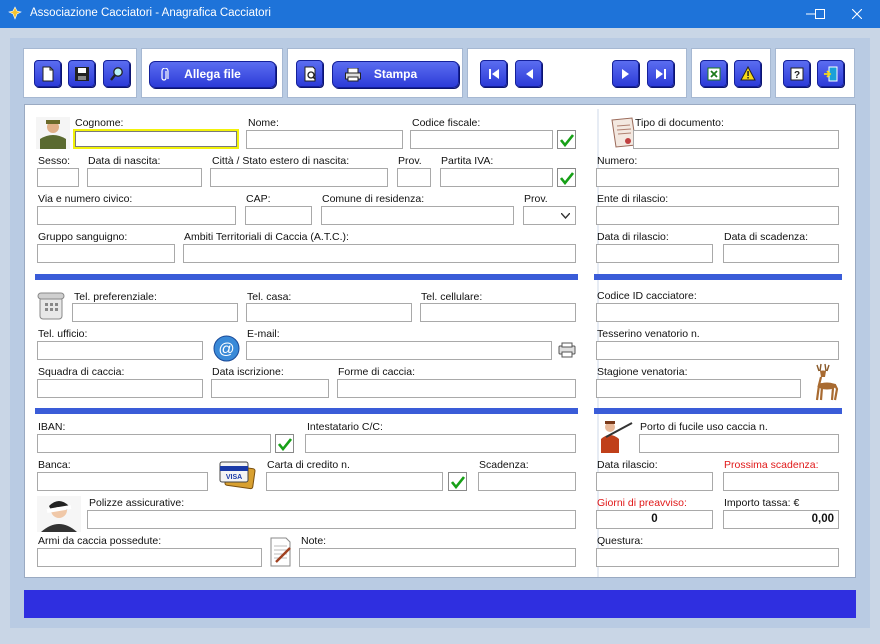  Describe the element at coordinates (379, 253) in the screenshot. I see `atc-field` at that location.